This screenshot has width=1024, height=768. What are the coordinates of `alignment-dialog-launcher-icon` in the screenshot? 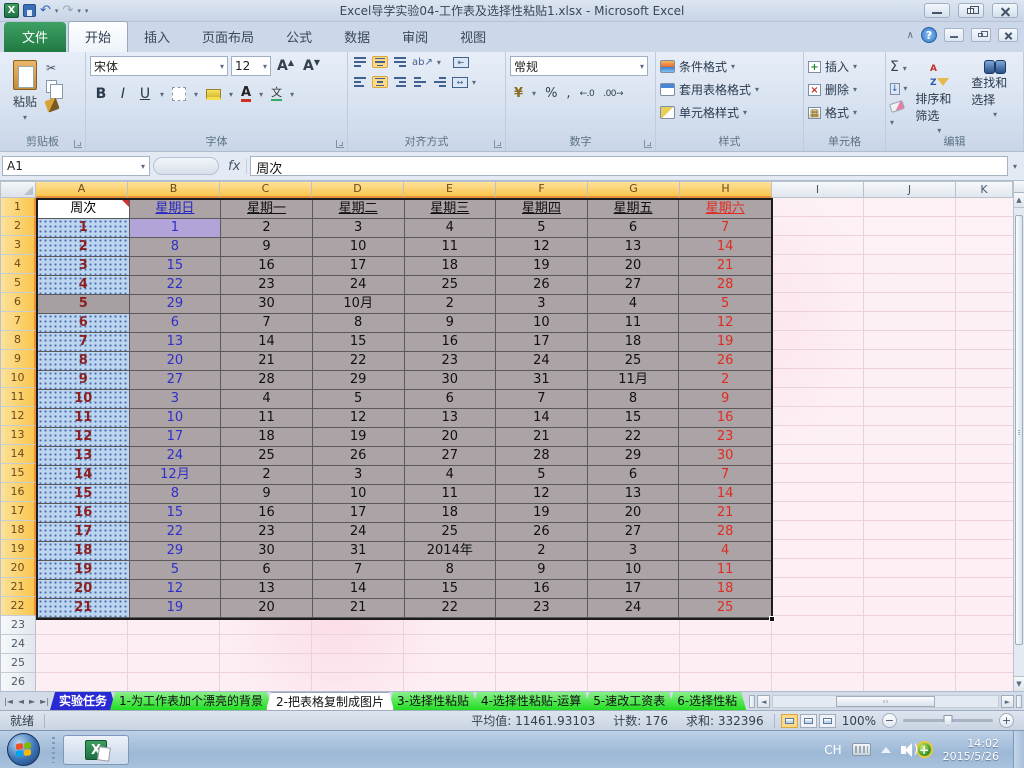 It's located at (498, 144).